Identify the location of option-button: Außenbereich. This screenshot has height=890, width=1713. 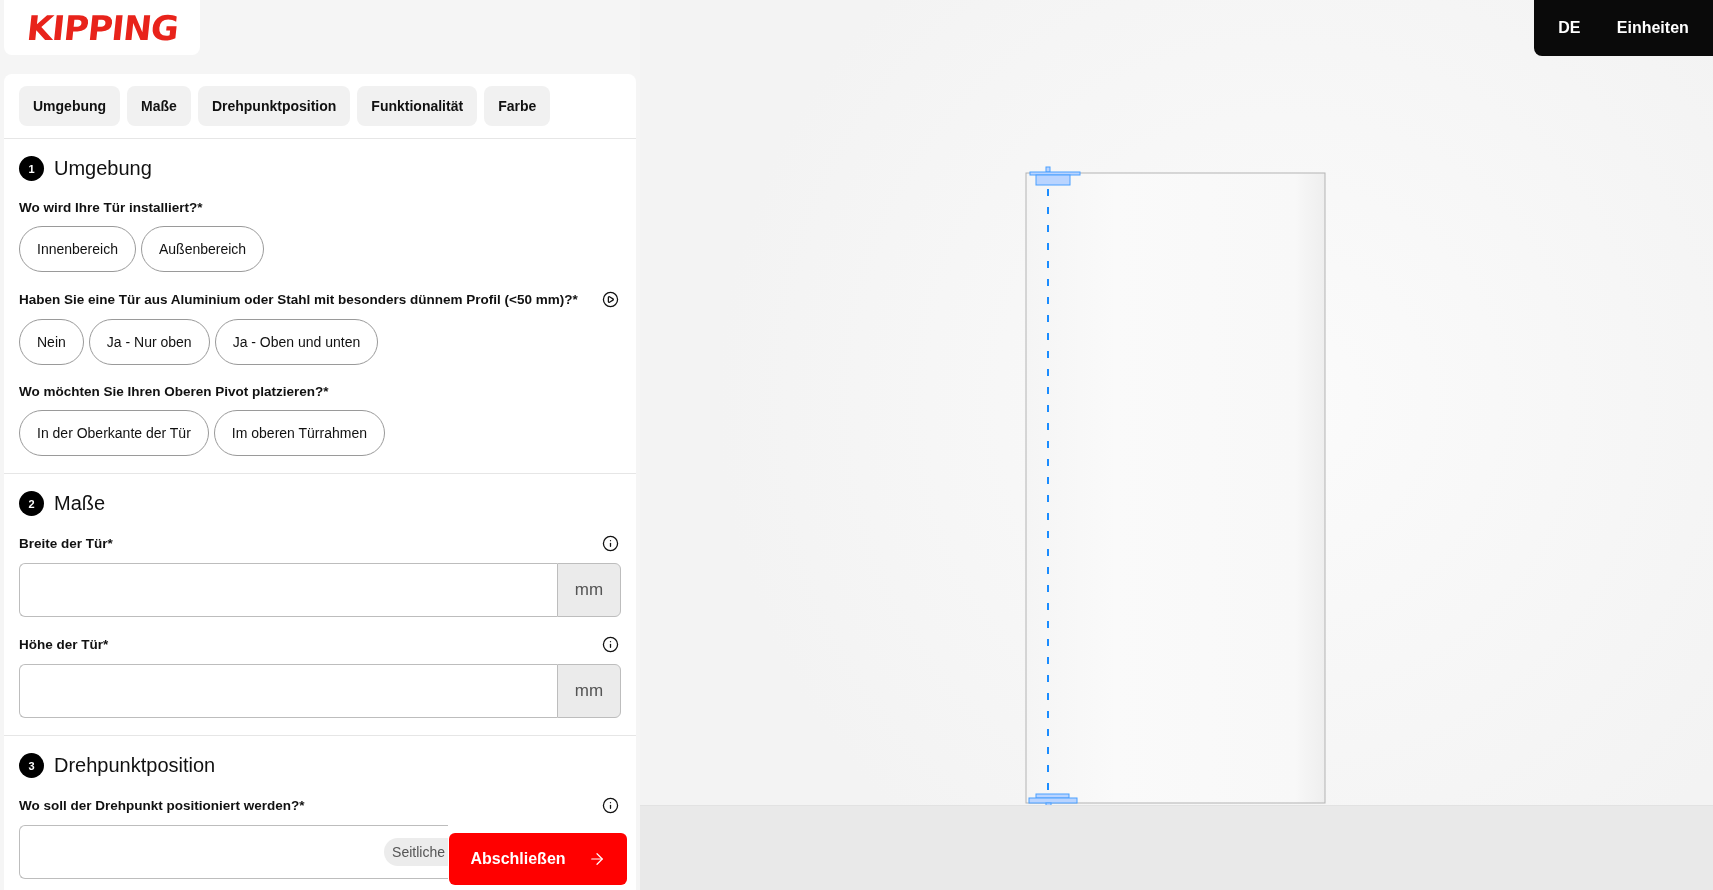
(202, 249).